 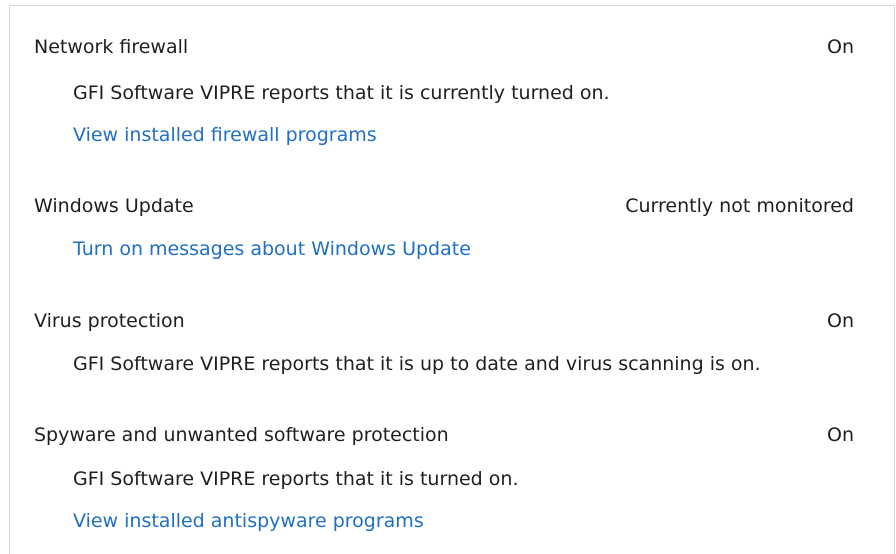 What do you see at coordinates (248, 521) in the screenshot?
I see `view-antispyware-programs-link: View installed antispyware programs` at bounding box center [248, 521].